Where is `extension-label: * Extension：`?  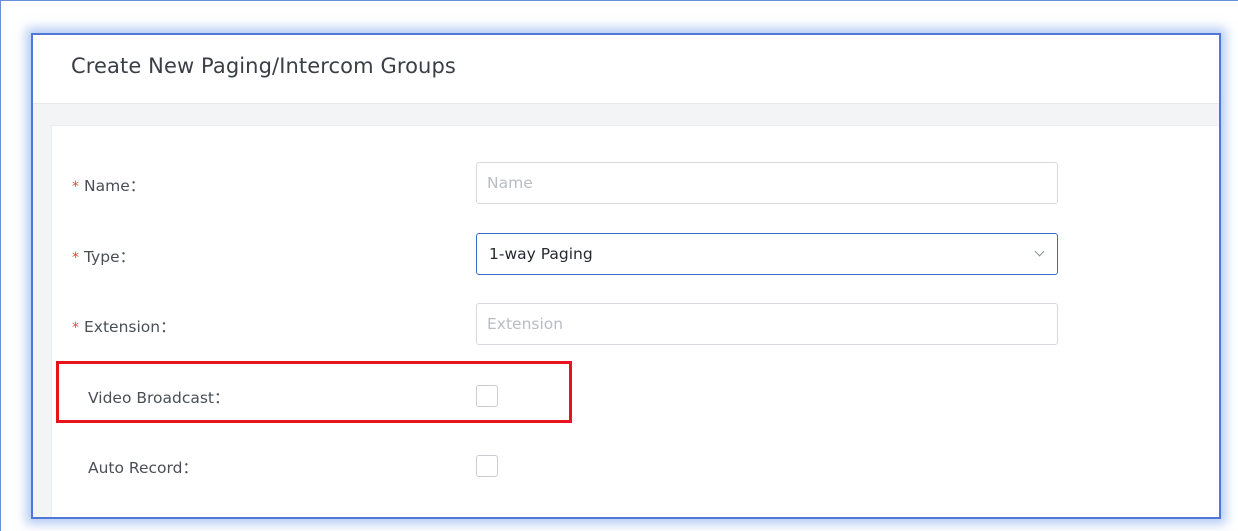 extension-label: * Extension： is located at coordinates (124, 326).